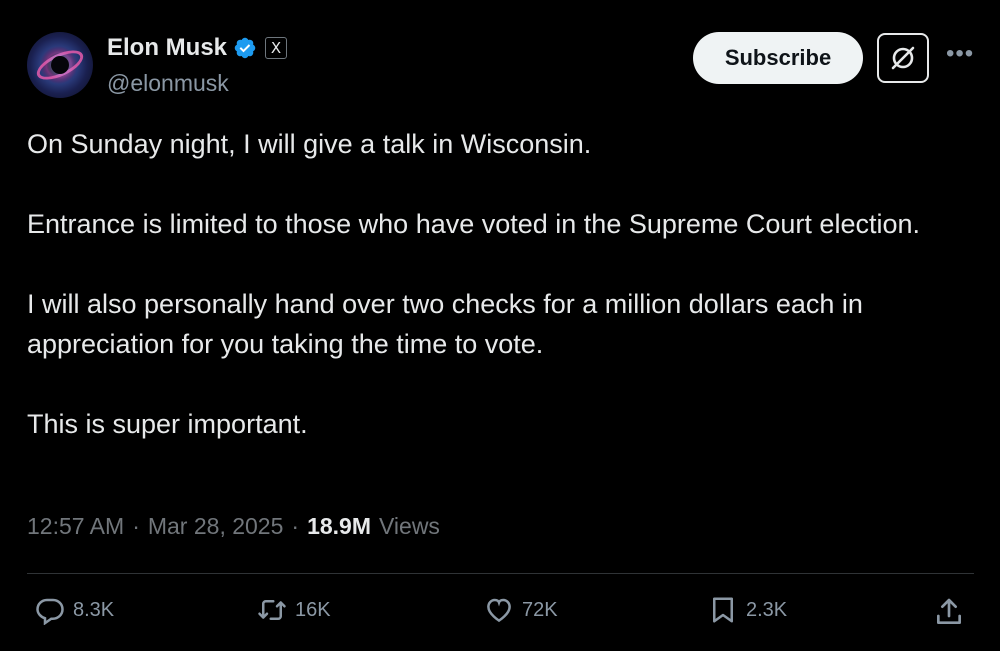 The image size is (1000, 651). I want to click on subscribe-button: Subscribe, so click(778, 58).